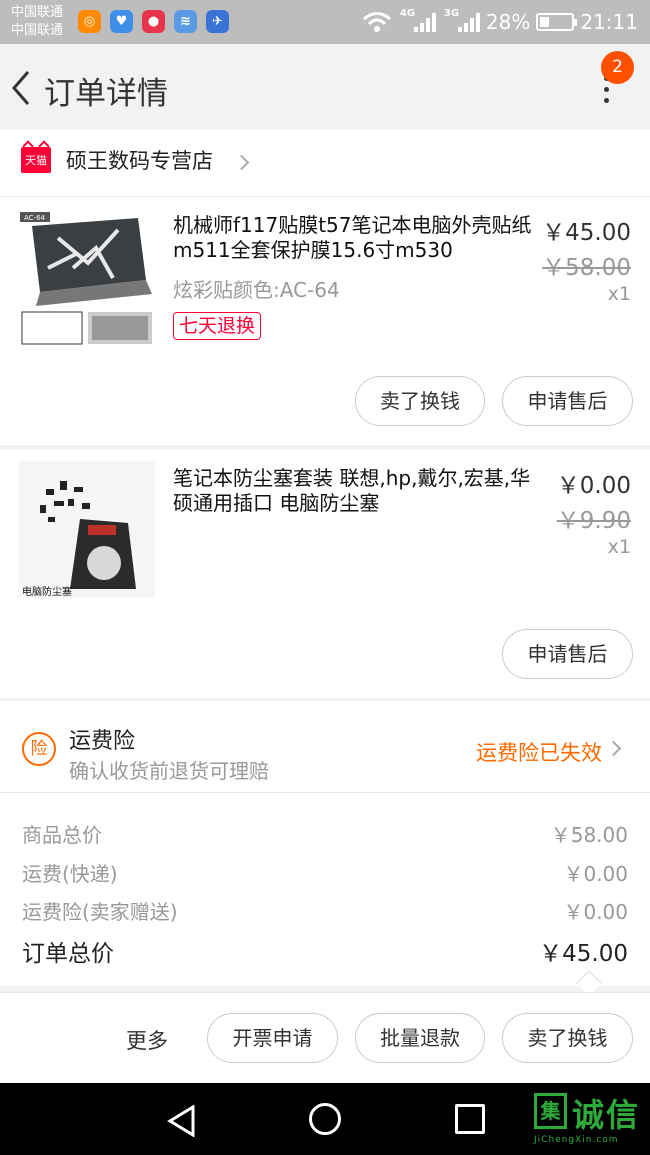  What do you see at coordinates (217, 326) in the screenshot?
I see `seven-day-return-badge: 七天退换` at bounding box center [217, 326].